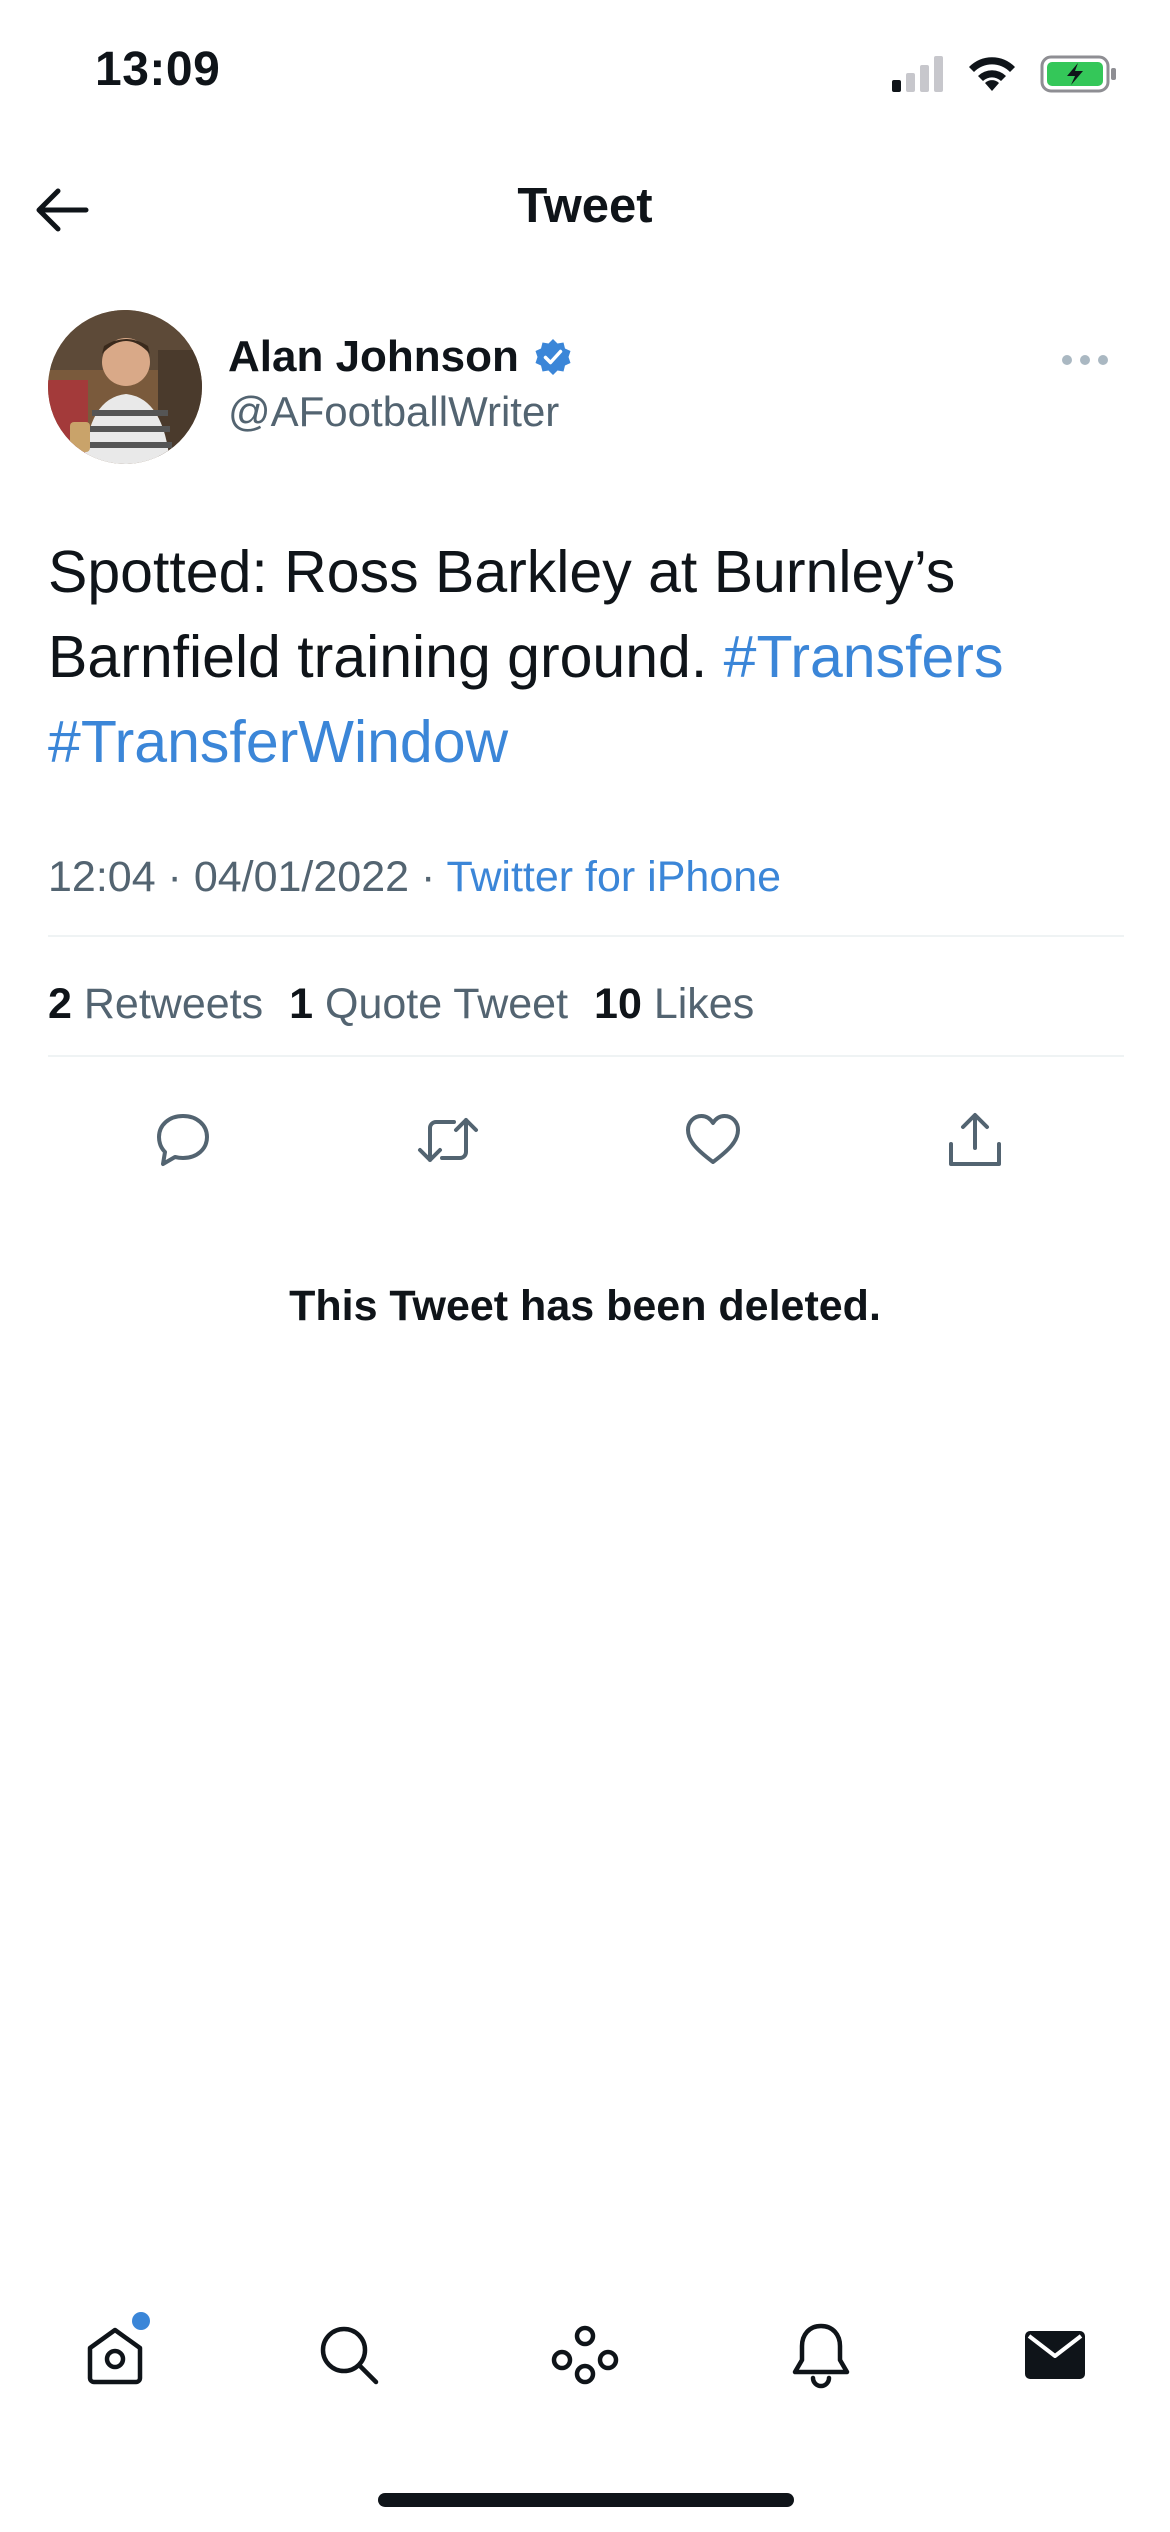 The width and height of the screenshot is (1170, 2532). I want to click on retweet-icon, so click(448, 1140).